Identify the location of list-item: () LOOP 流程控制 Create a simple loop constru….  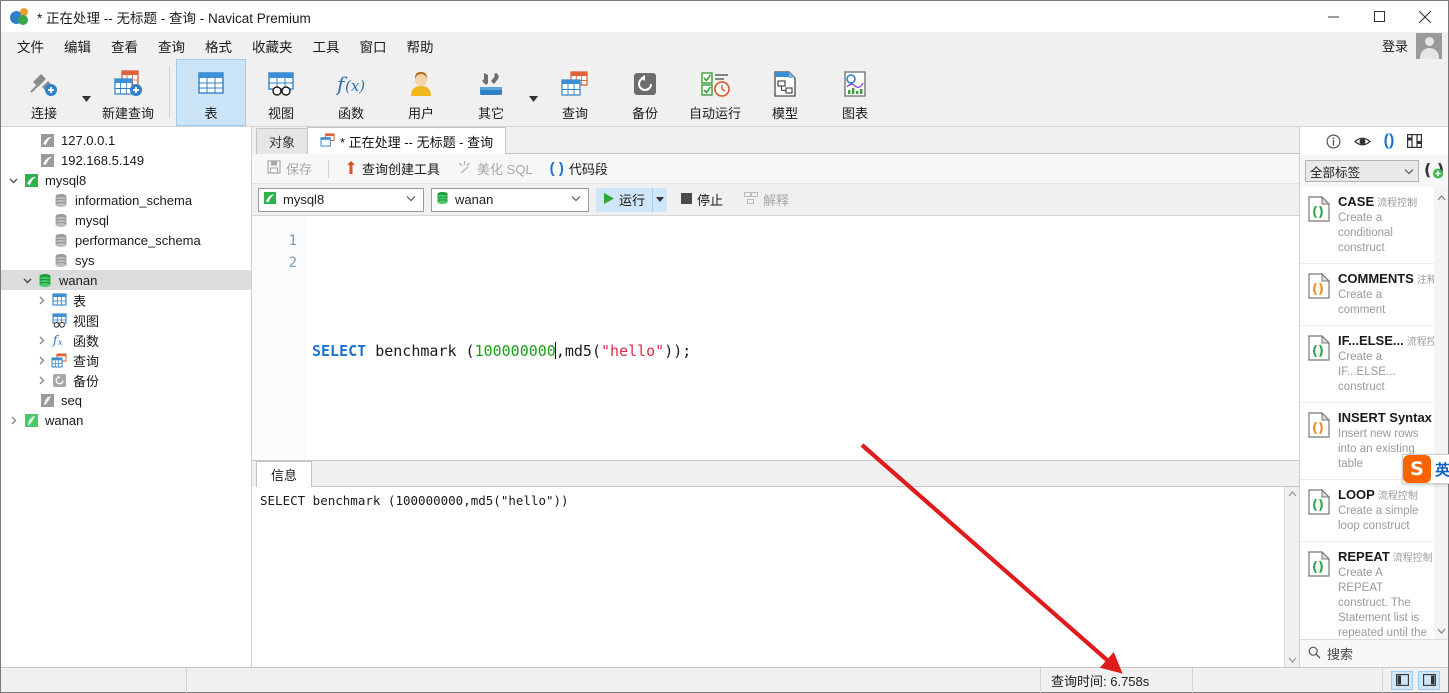
(1367, 511).